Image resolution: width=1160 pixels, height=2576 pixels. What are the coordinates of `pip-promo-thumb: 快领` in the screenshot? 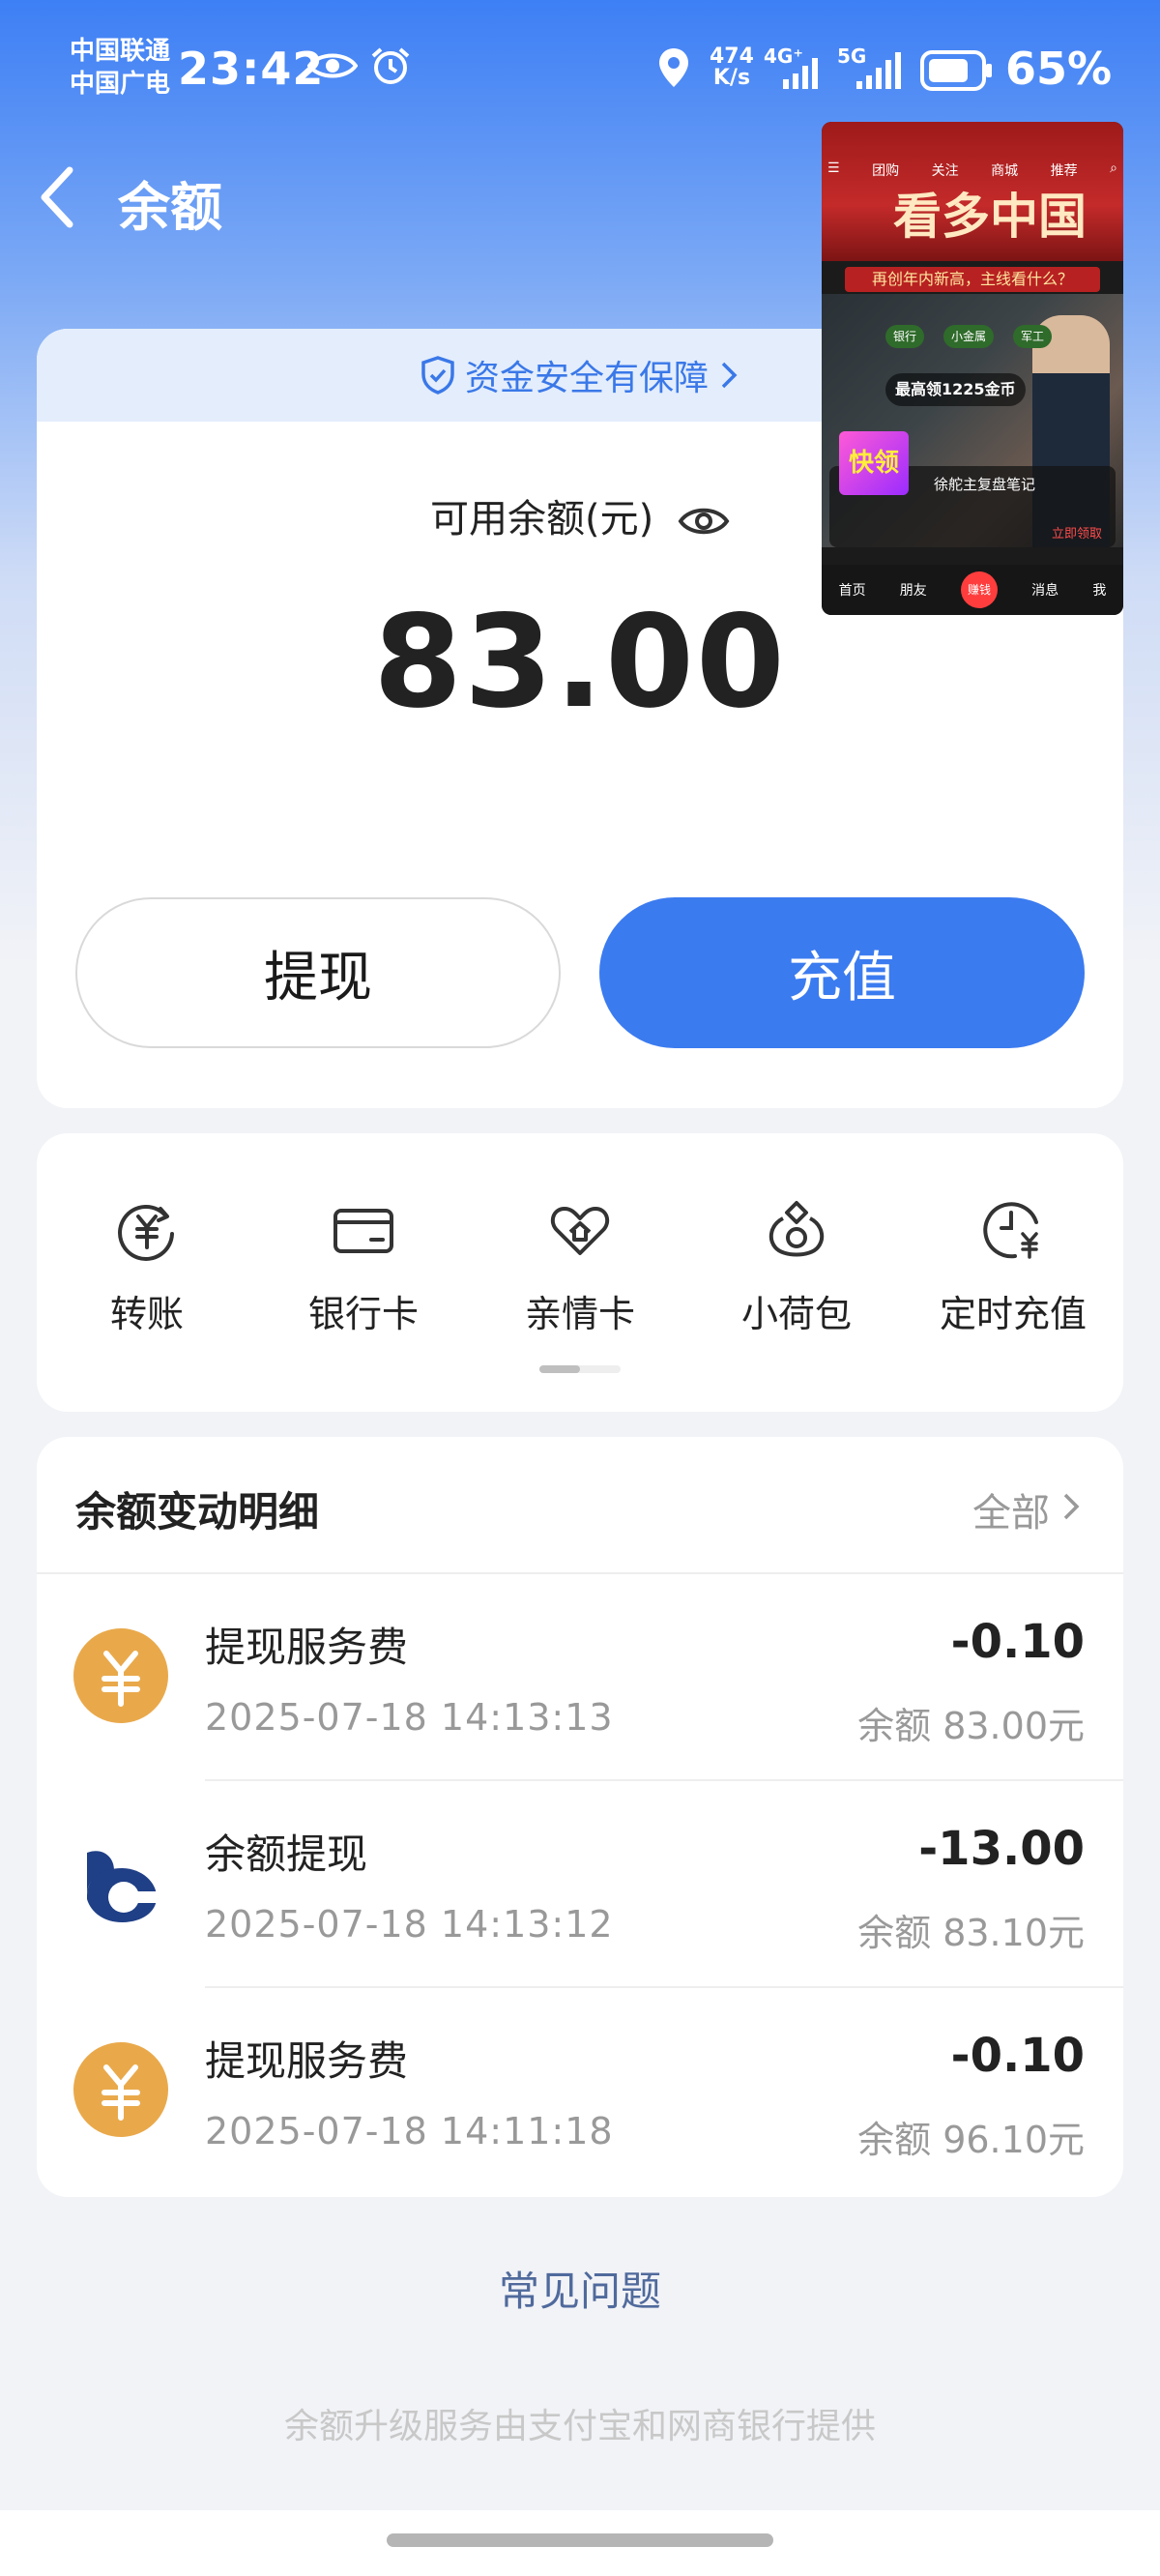 It's located at (874, 463).